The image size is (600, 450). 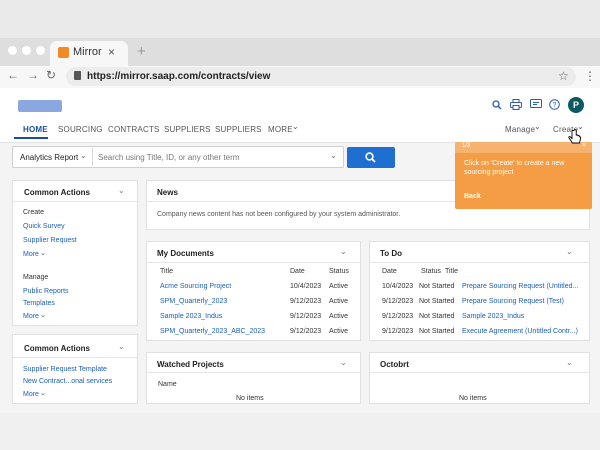 I want to click on supplier-request-link: Supplier Request, so click(x=50, y=240).